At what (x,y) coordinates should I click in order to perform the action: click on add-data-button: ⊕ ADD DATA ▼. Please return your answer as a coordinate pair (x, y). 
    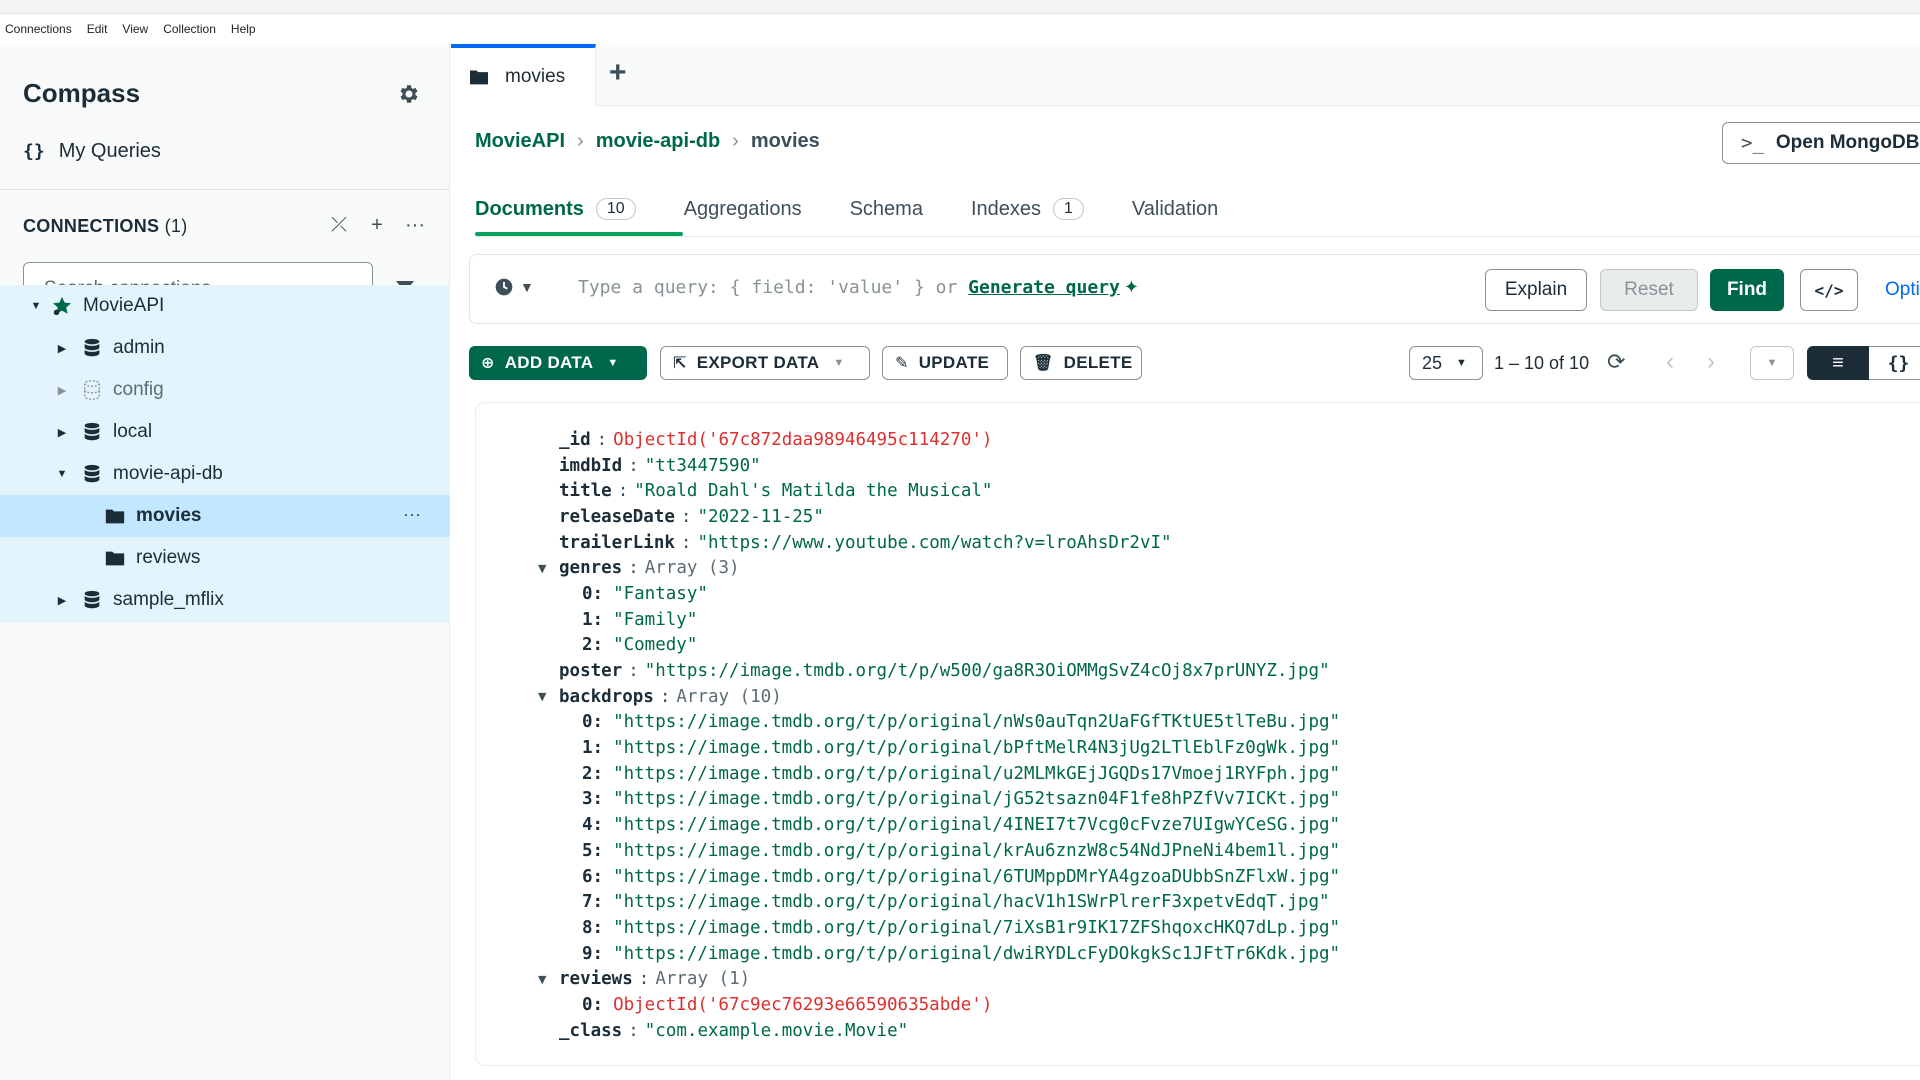
    Looking at the image, I should click on (558, 363).